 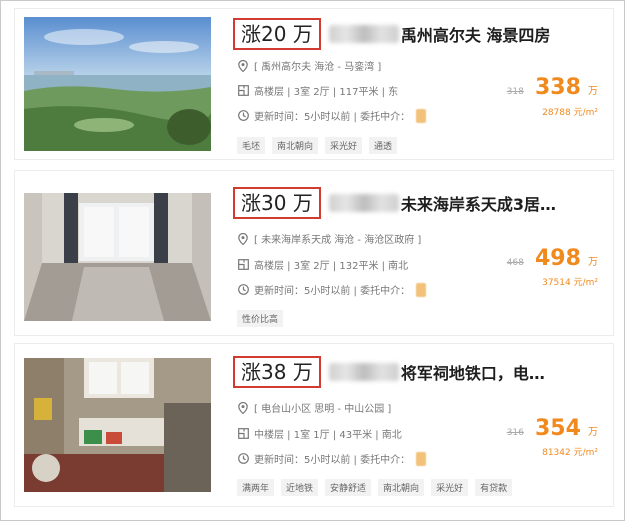 What do you see at coordinates (515, 92) in the screenshot?
I see `old-price: 318` at bounding box center [515, 92].